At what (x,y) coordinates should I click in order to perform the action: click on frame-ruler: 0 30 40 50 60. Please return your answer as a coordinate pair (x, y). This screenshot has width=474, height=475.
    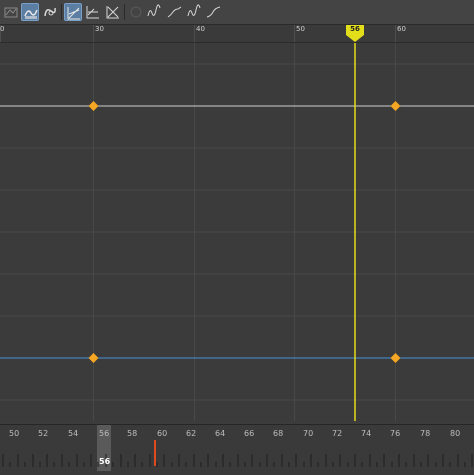
    Looking at the image, I should click on (237, 34).